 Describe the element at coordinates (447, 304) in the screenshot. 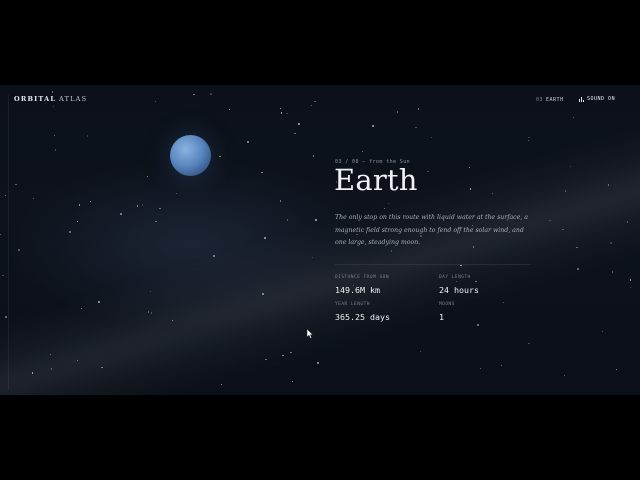

I see `stat-label: MOONS` at that location.